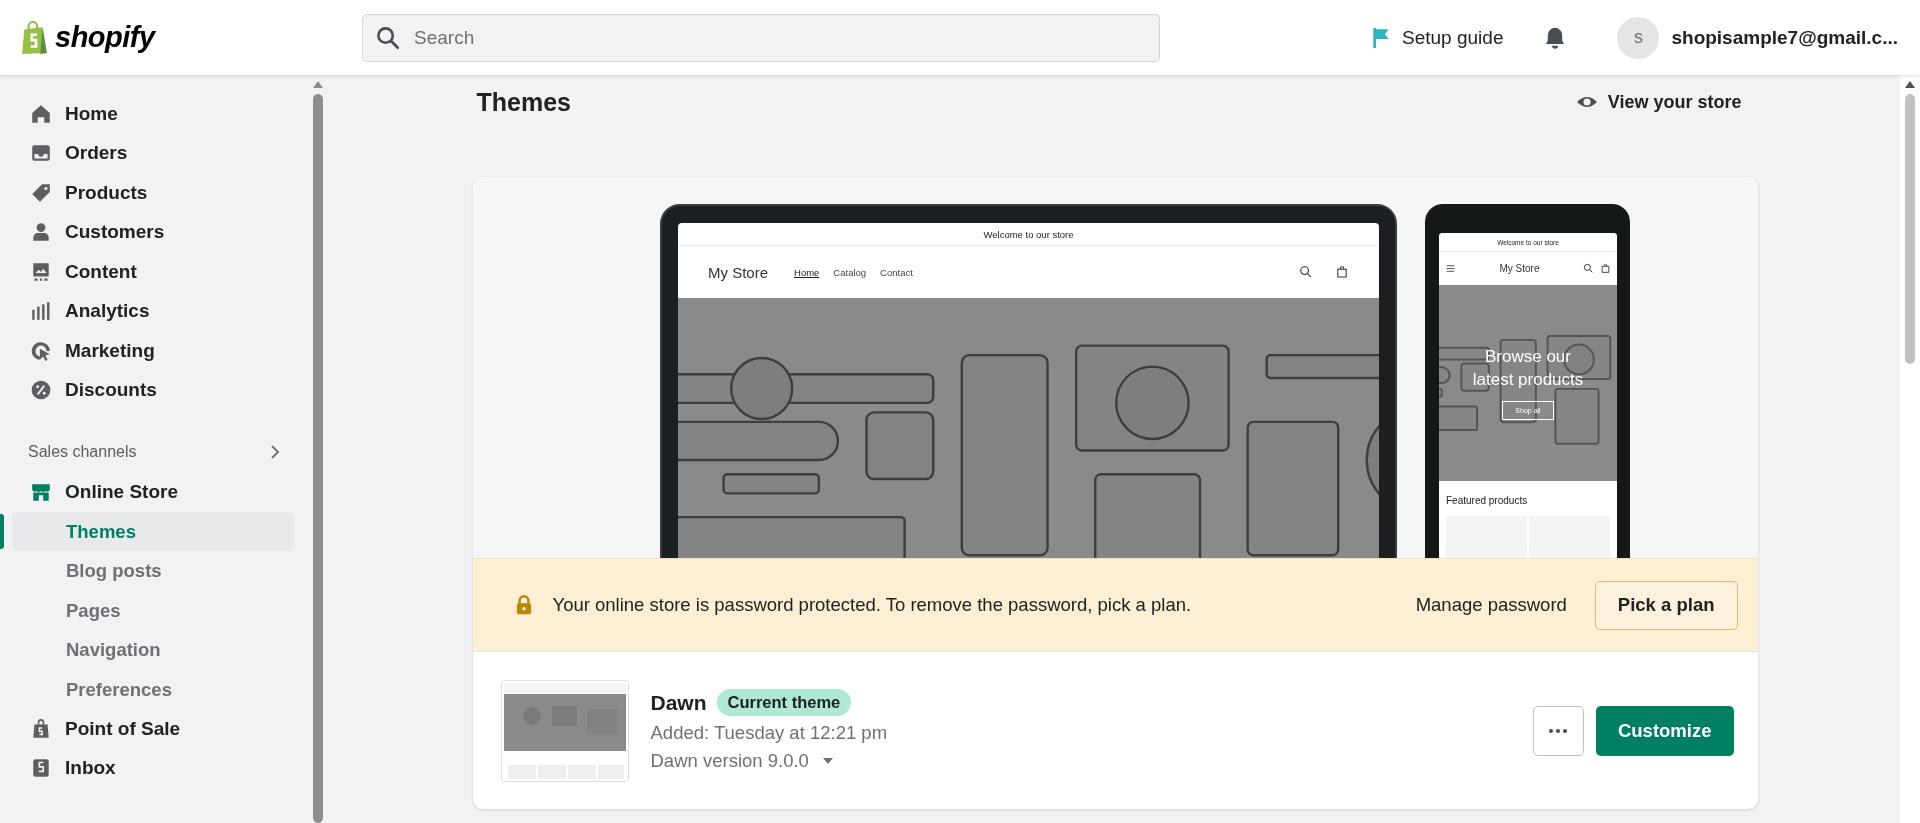  What do you see at coordinates (1028, 234) in the screenshot?
I see `announcement-bar: Welcome to our store` at bounding box center [1028, 234].